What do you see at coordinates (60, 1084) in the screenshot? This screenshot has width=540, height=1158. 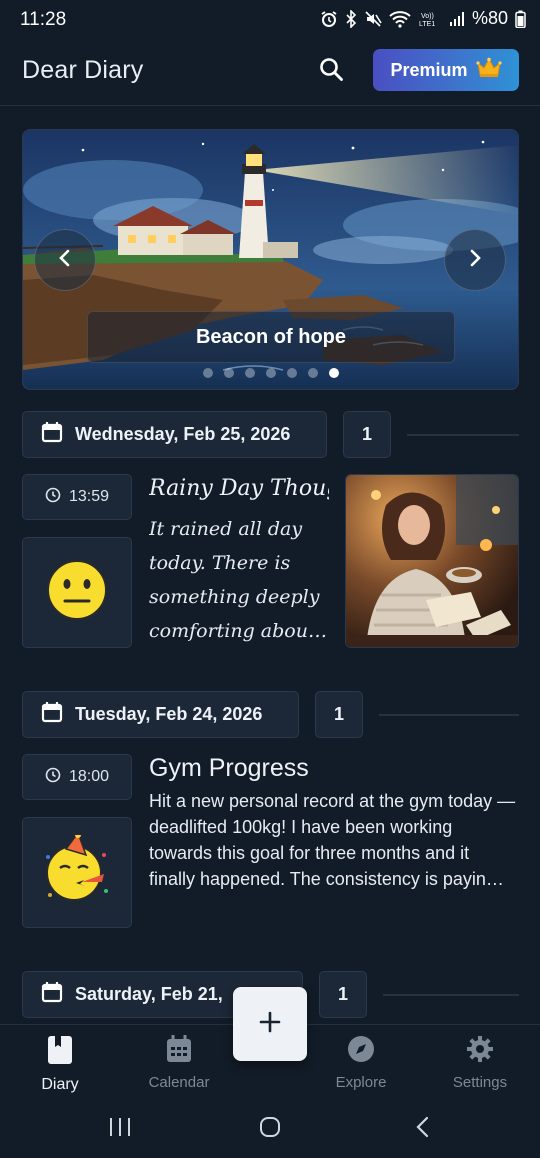 I see `nav-label-diary: Diary` at bounding box center [60, 1084].